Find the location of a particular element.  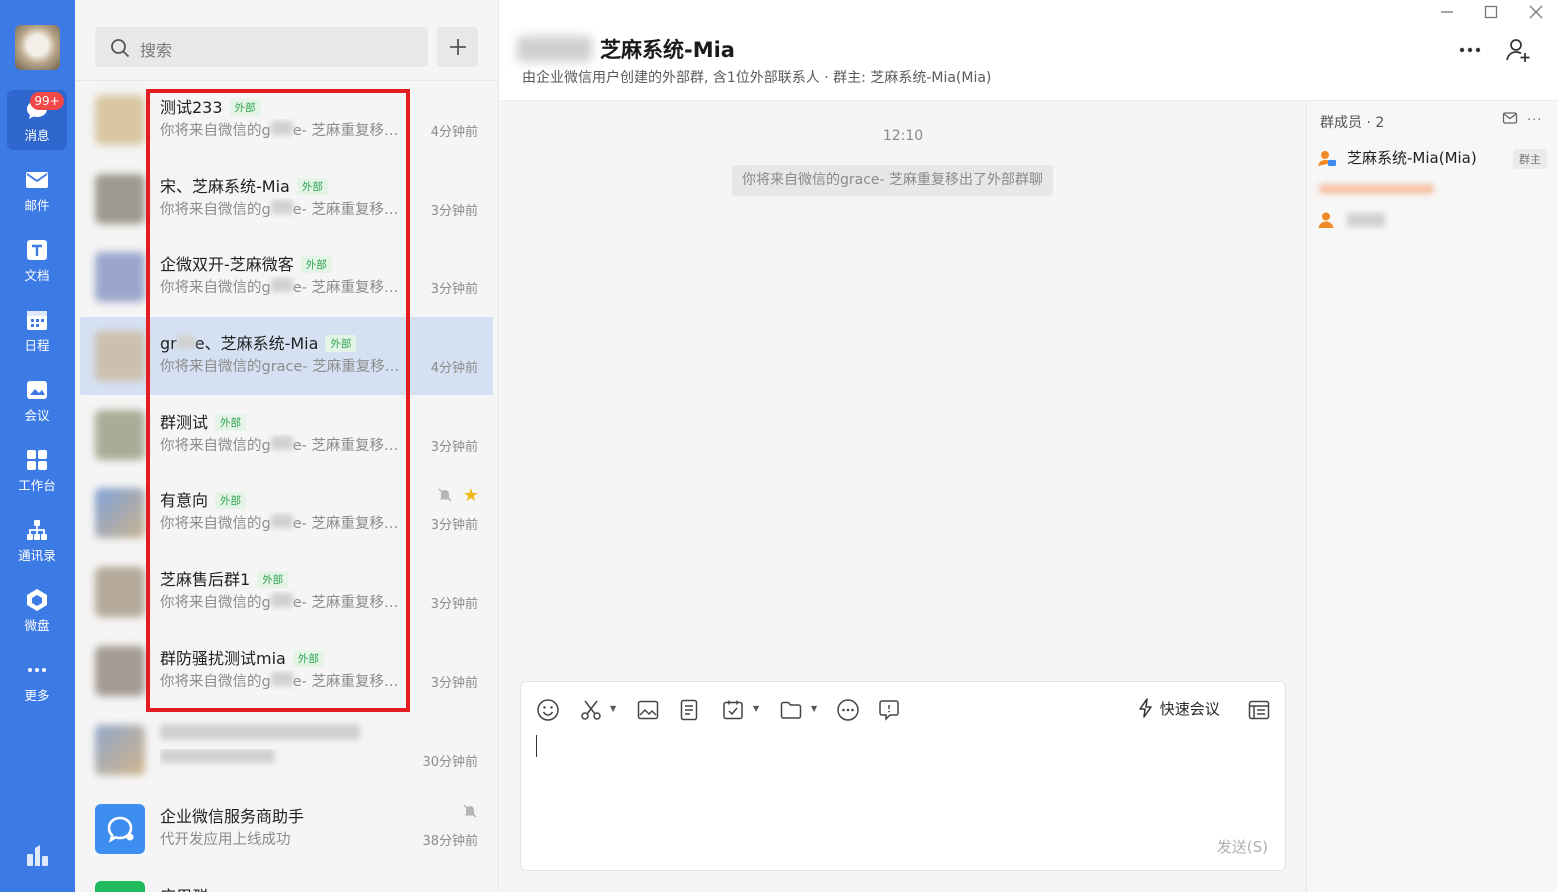

nav-messages: 消息 99+ is located at coordinates (37, 120).